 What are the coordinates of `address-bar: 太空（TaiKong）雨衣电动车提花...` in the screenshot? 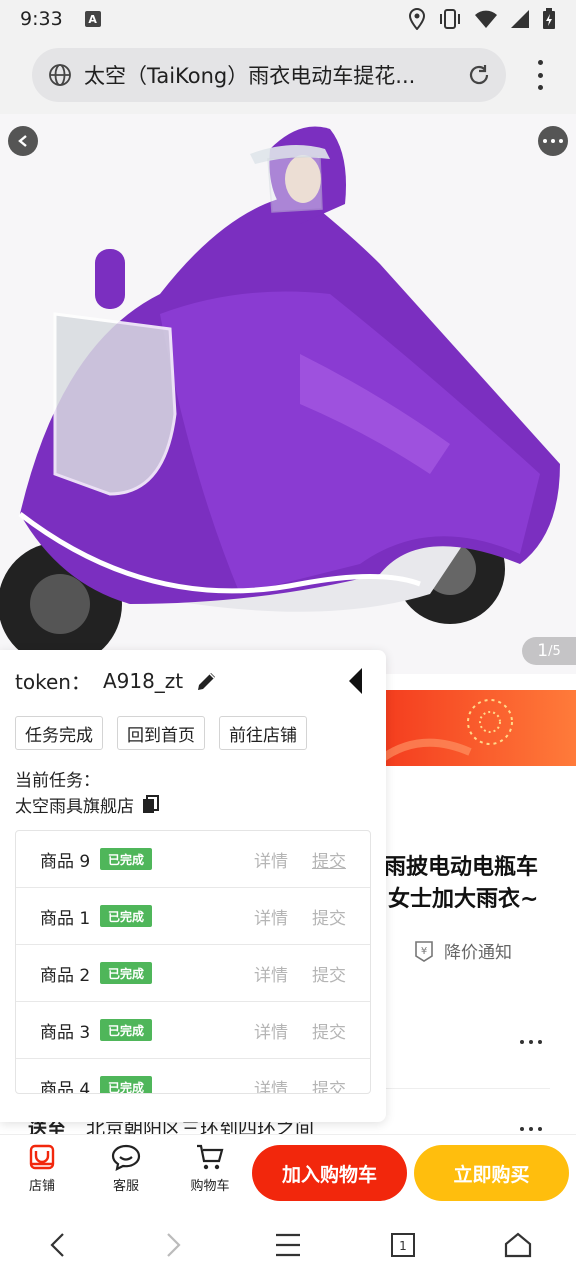 It's located at (269, 75).